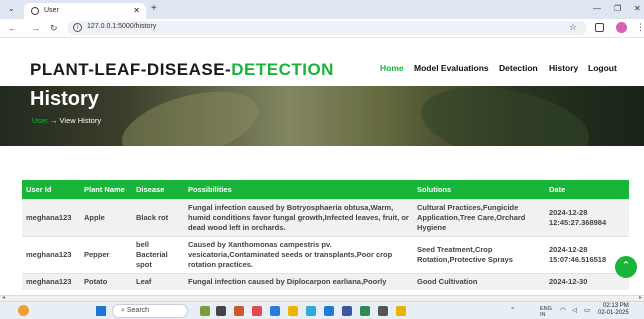 The height and width of the screenshot is (319, 644). I want to click on header-disease: Disease, so click(158, 190).